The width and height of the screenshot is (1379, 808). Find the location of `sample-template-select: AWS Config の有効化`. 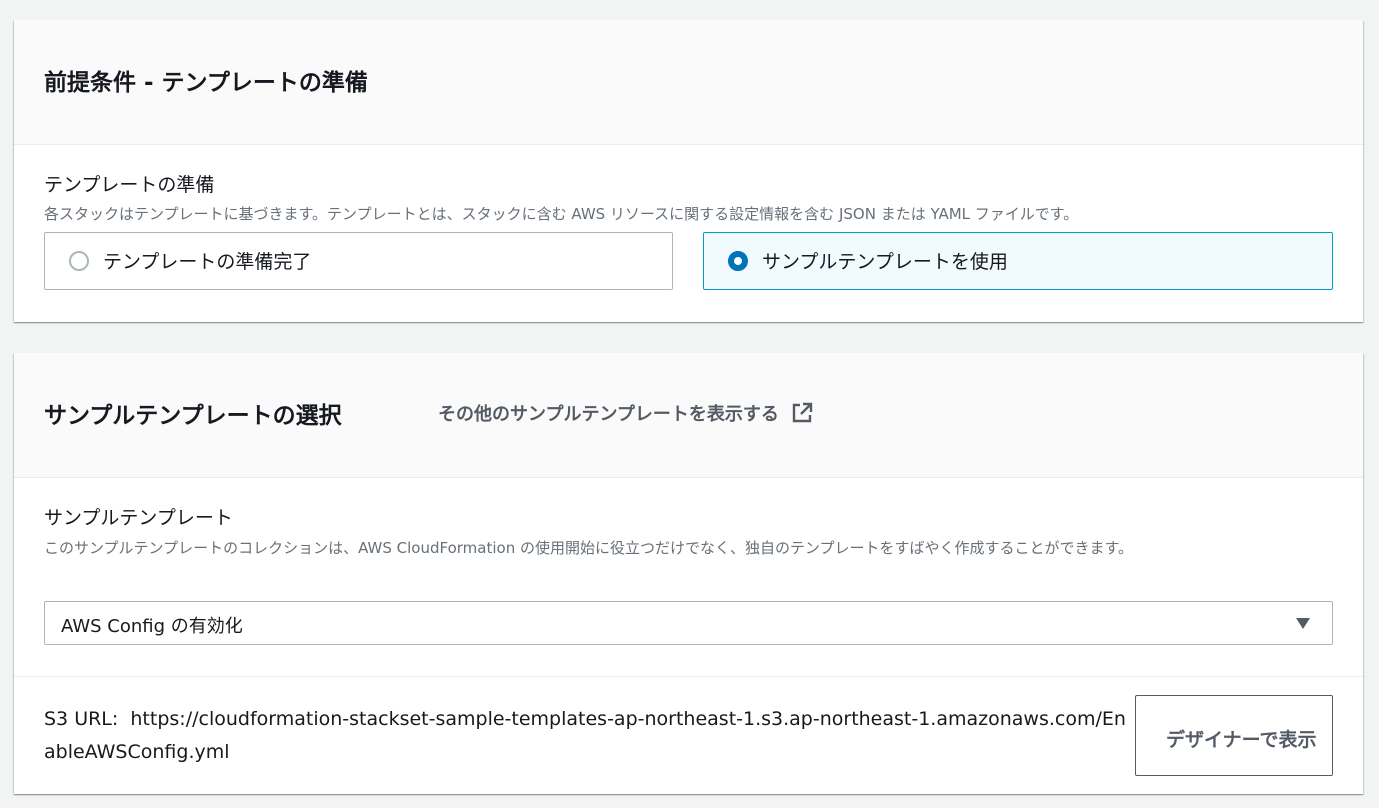

sample-template-select: AWS Config の有効化 is located at coordinates (688, 623).